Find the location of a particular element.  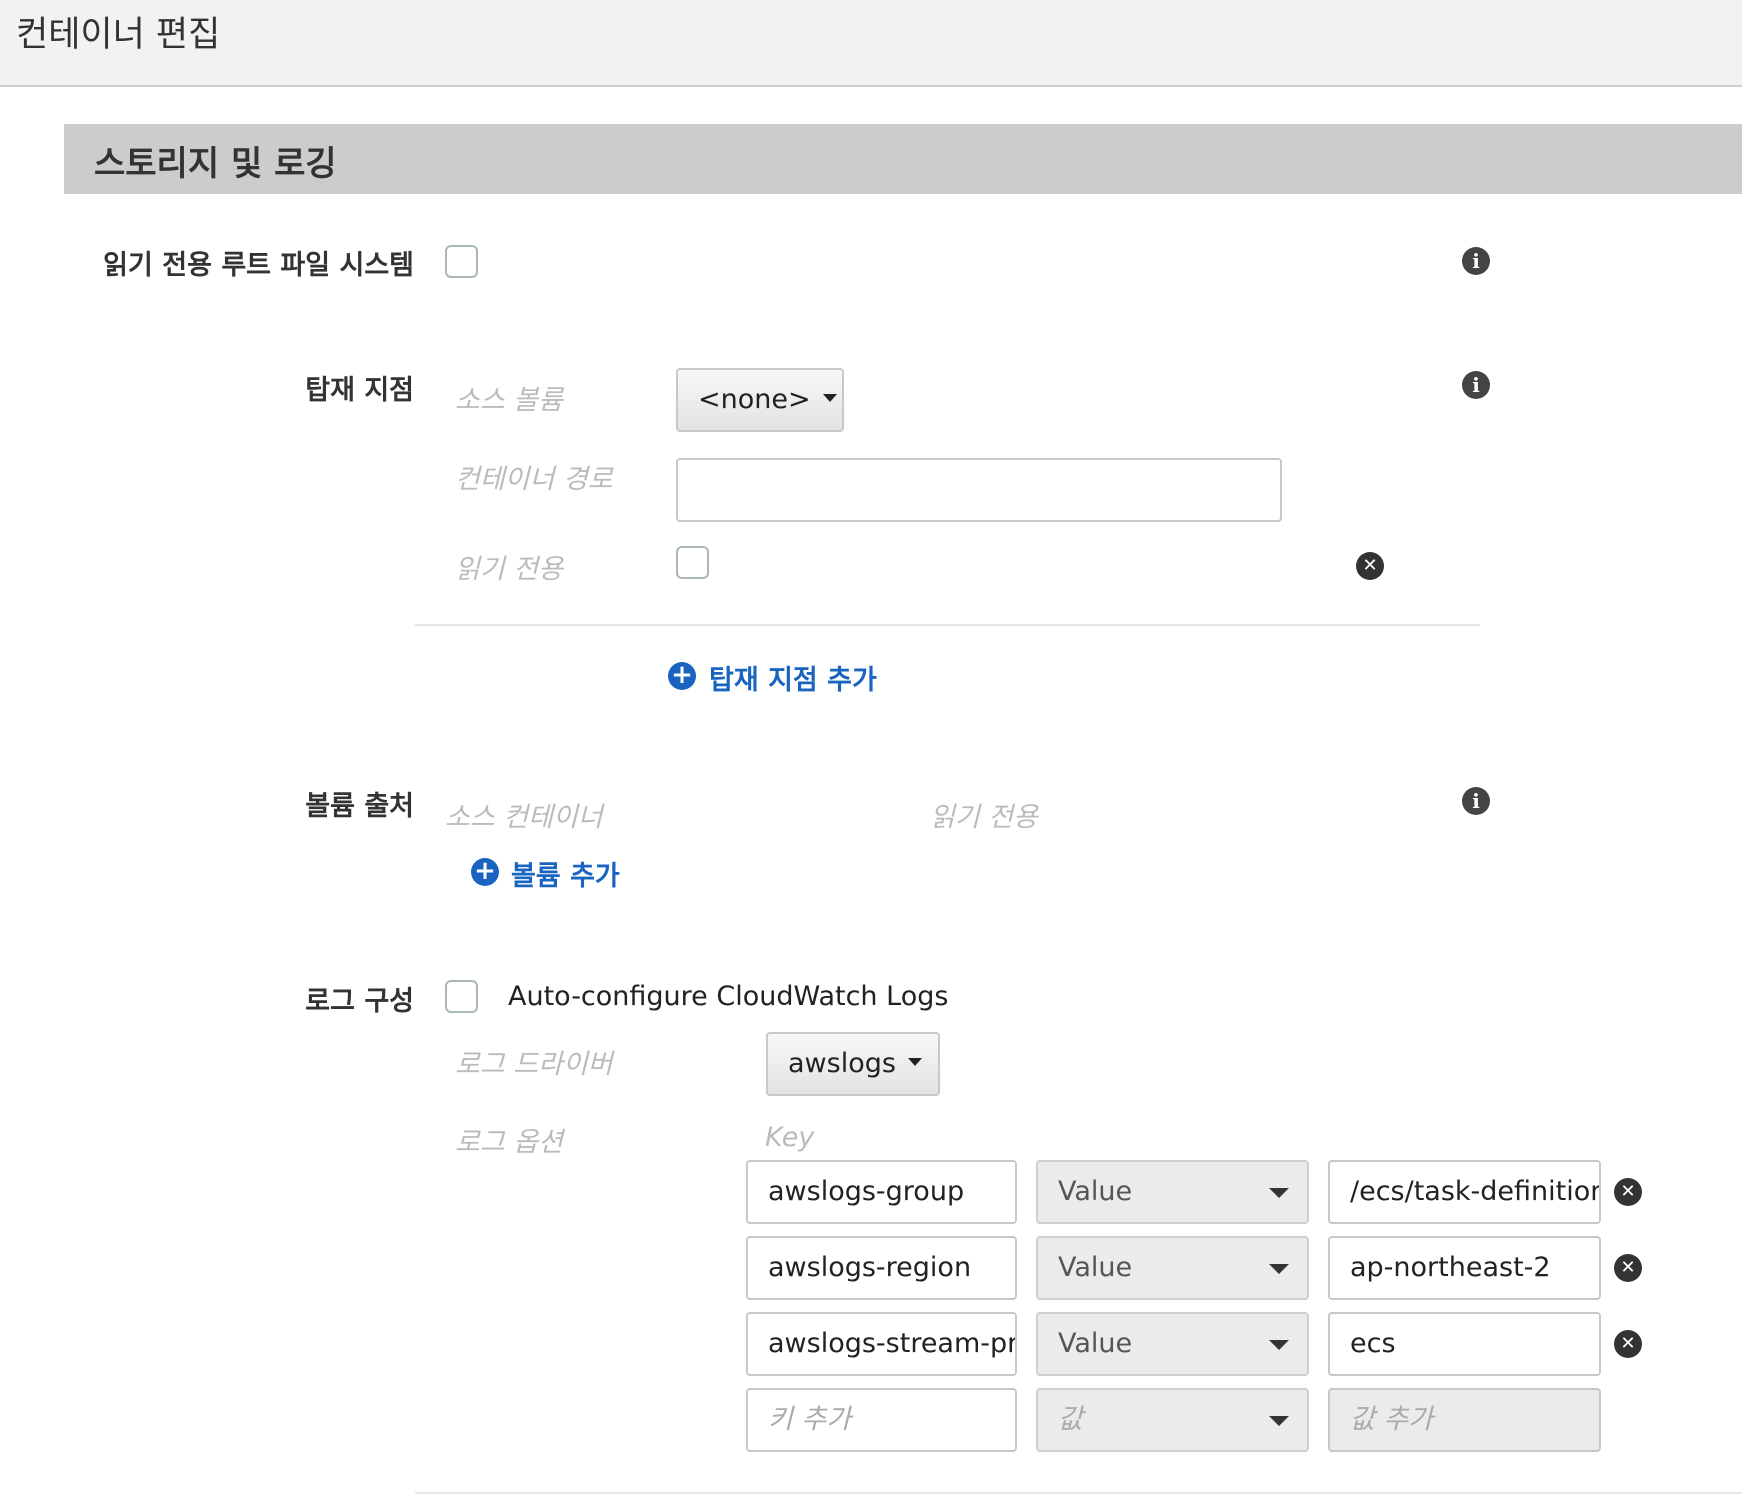

log-options-label: 로그 옵션 is located at coordinates (509, 1142).